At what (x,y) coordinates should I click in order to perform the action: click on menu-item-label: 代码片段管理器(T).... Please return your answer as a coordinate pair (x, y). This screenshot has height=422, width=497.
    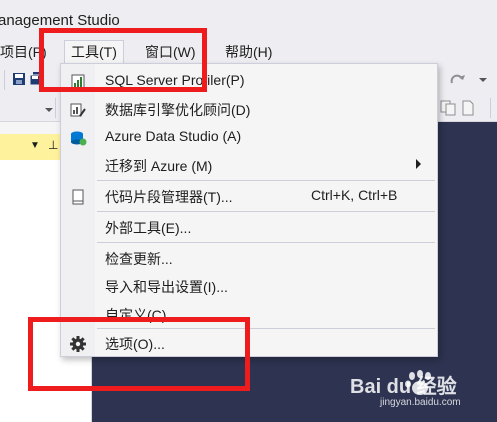
    Looking at the image, I should click on (169, 197).